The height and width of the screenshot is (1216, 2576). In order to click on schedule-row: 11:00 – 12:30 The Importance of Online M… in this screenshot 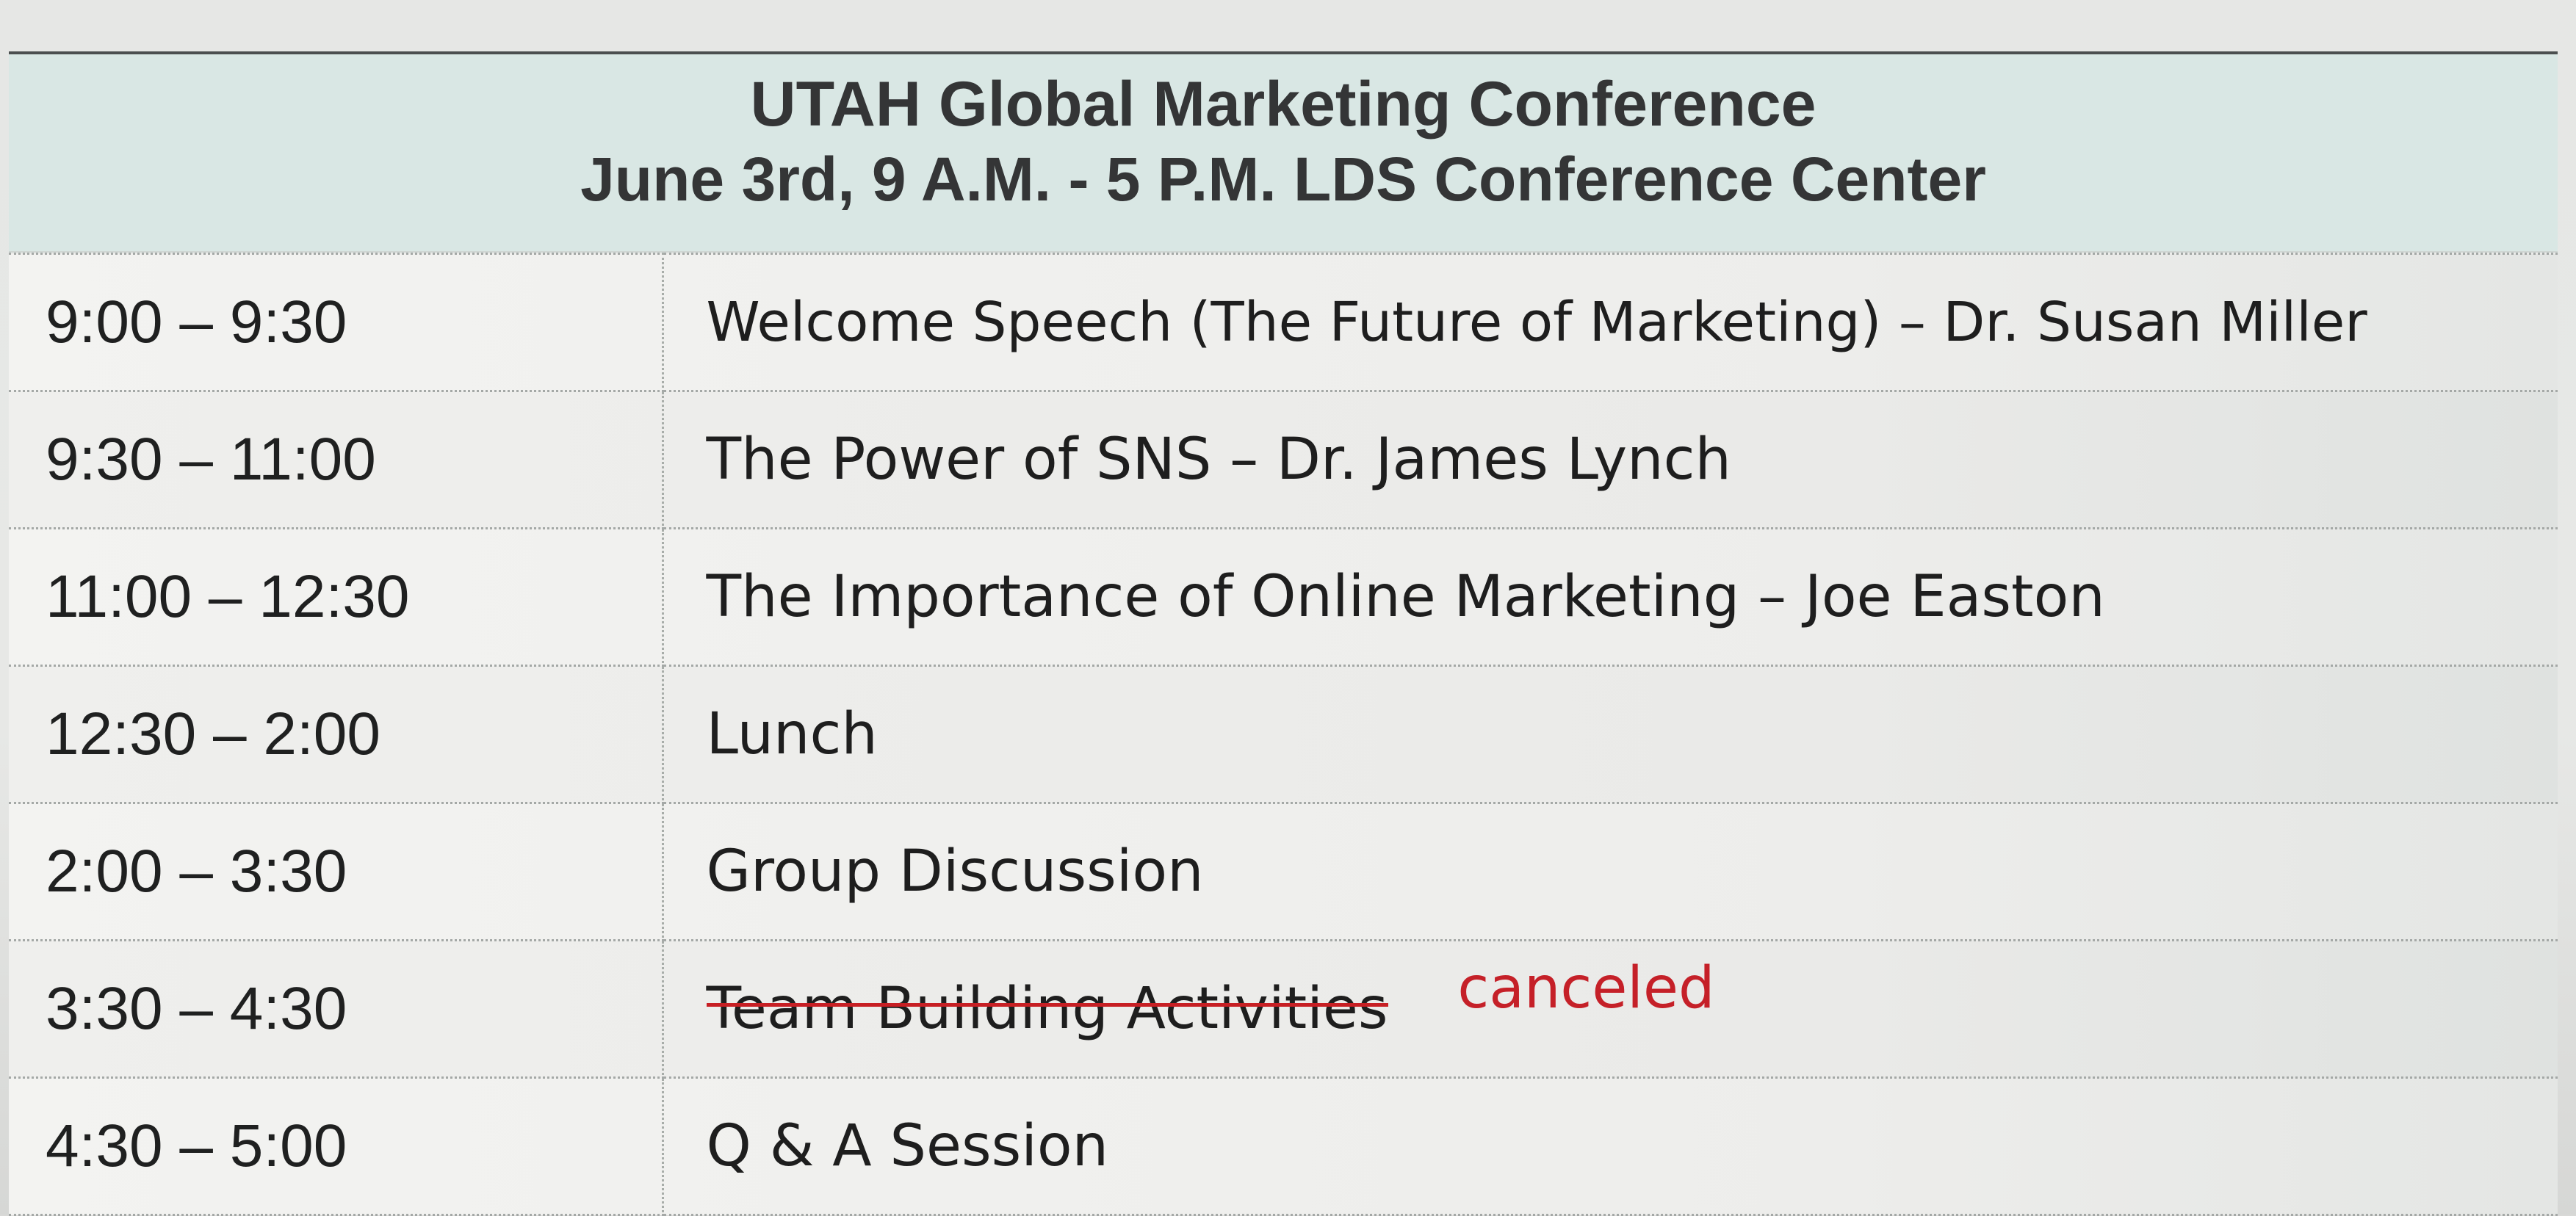, I will do `click(1283, 597)`.